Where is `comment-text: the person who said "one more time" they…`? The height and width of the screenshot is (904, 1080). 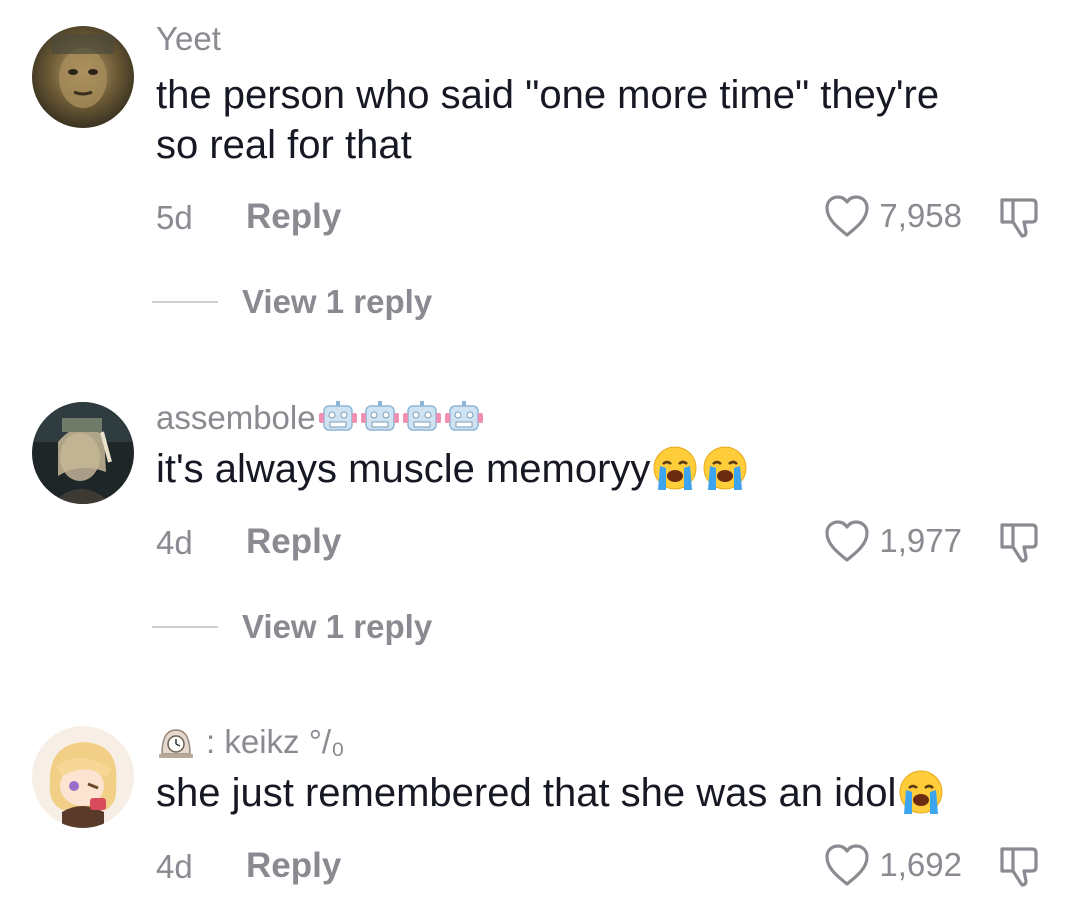 comment-text: the person who said "one more time" they… is located at coordinates (596, 120).